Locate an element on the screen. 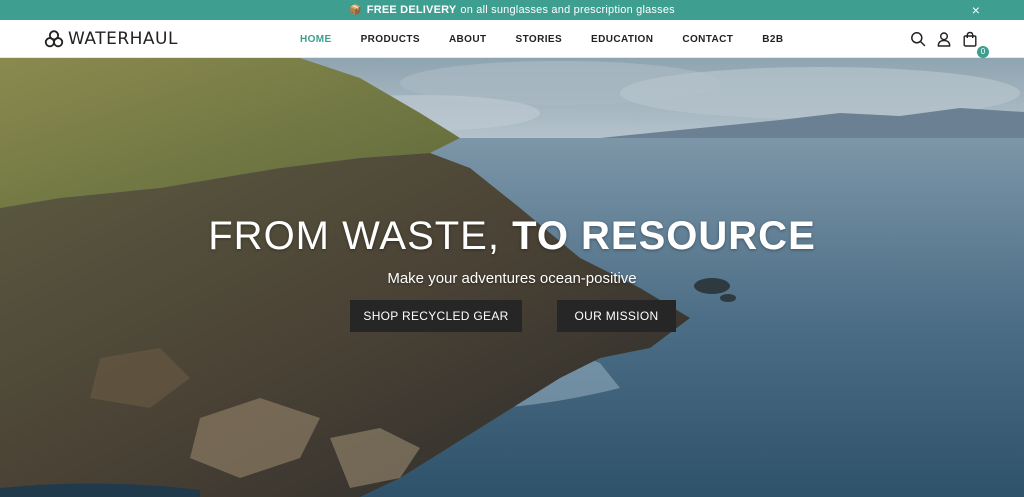 The width and height of the screenshot is (1024, 497). hero-title: FROM WASTE, TO RESOURCE is located at coordinates (512, 236).